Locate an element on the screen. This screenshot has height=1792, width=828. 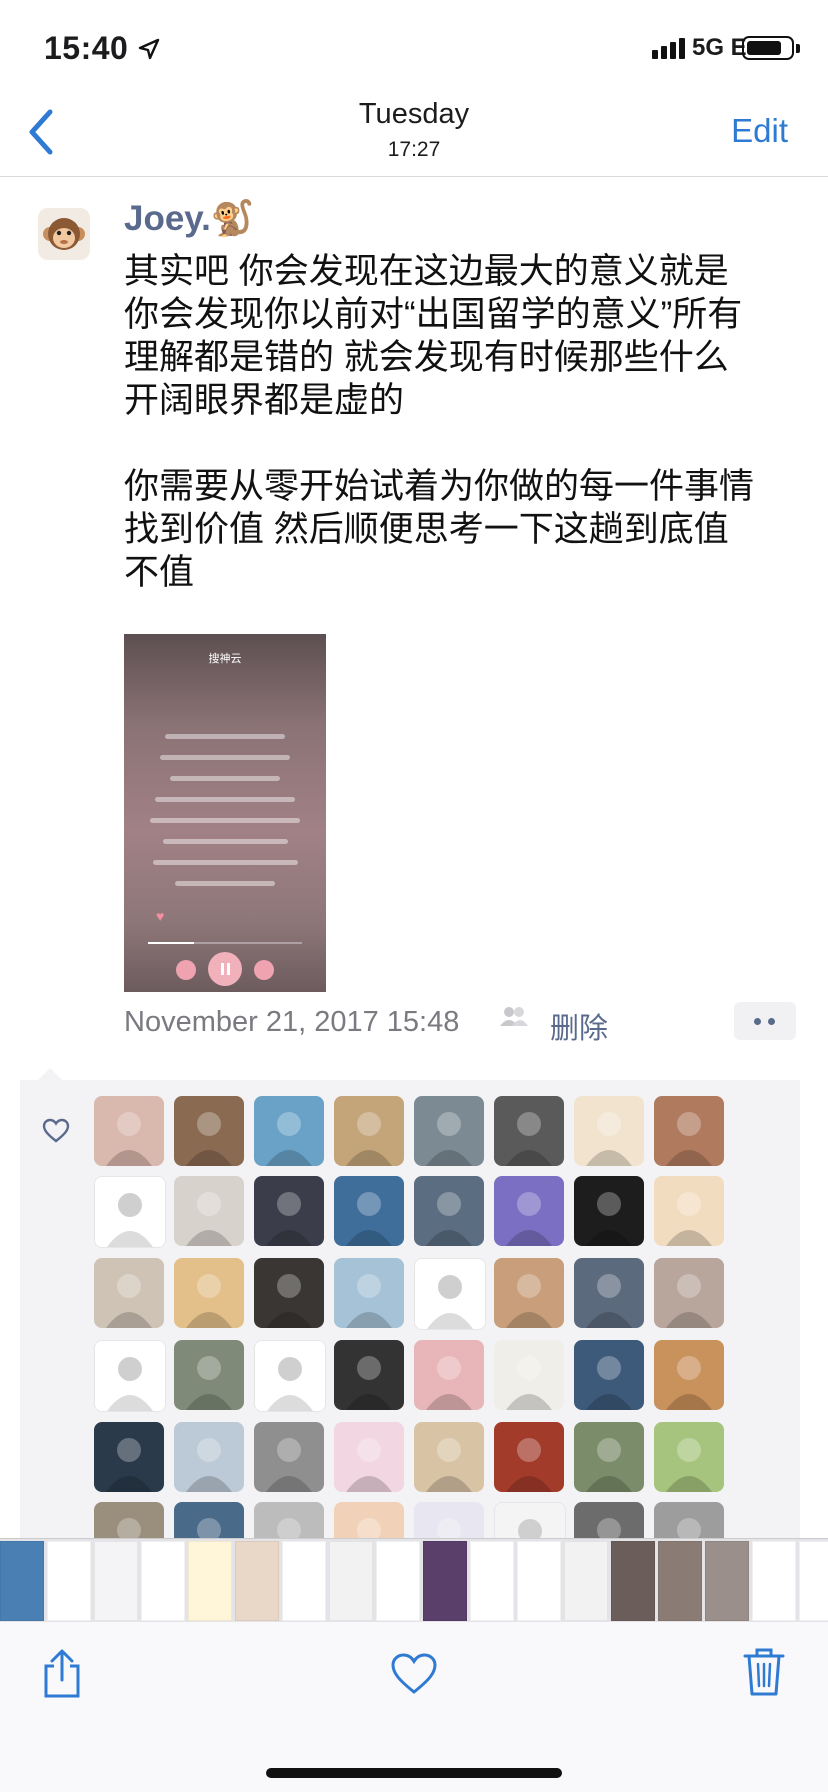
share-button is located at coordinates (62, 1676).